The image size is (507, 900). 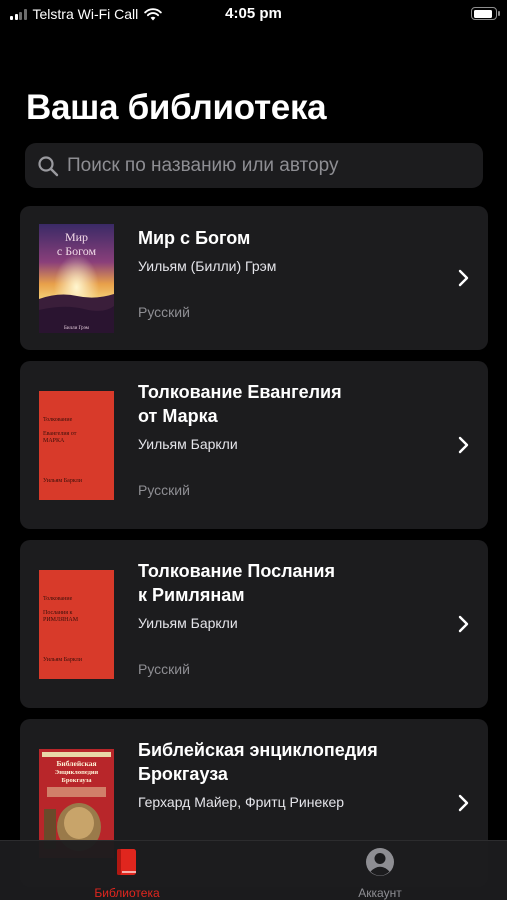 What do you see at coordinates (18, 14) in the screenshot?
I see `cellular-signal-icon` at bounding box center [18, 14].